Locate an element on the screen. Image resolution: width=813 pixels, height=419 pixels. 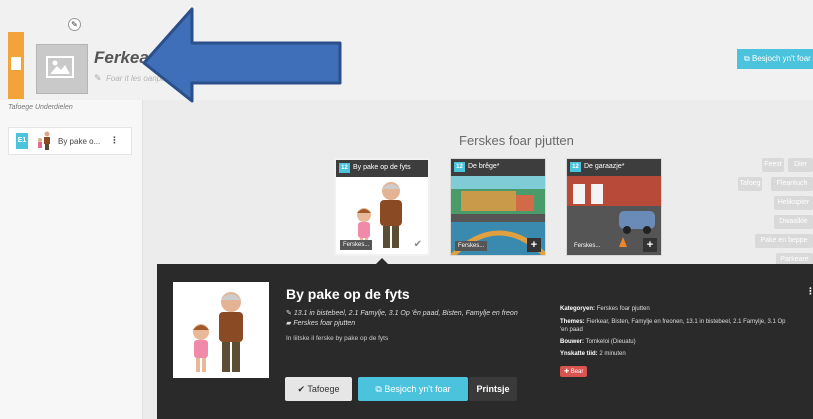
detail-thumbnail is located at coordinates (221, 330).